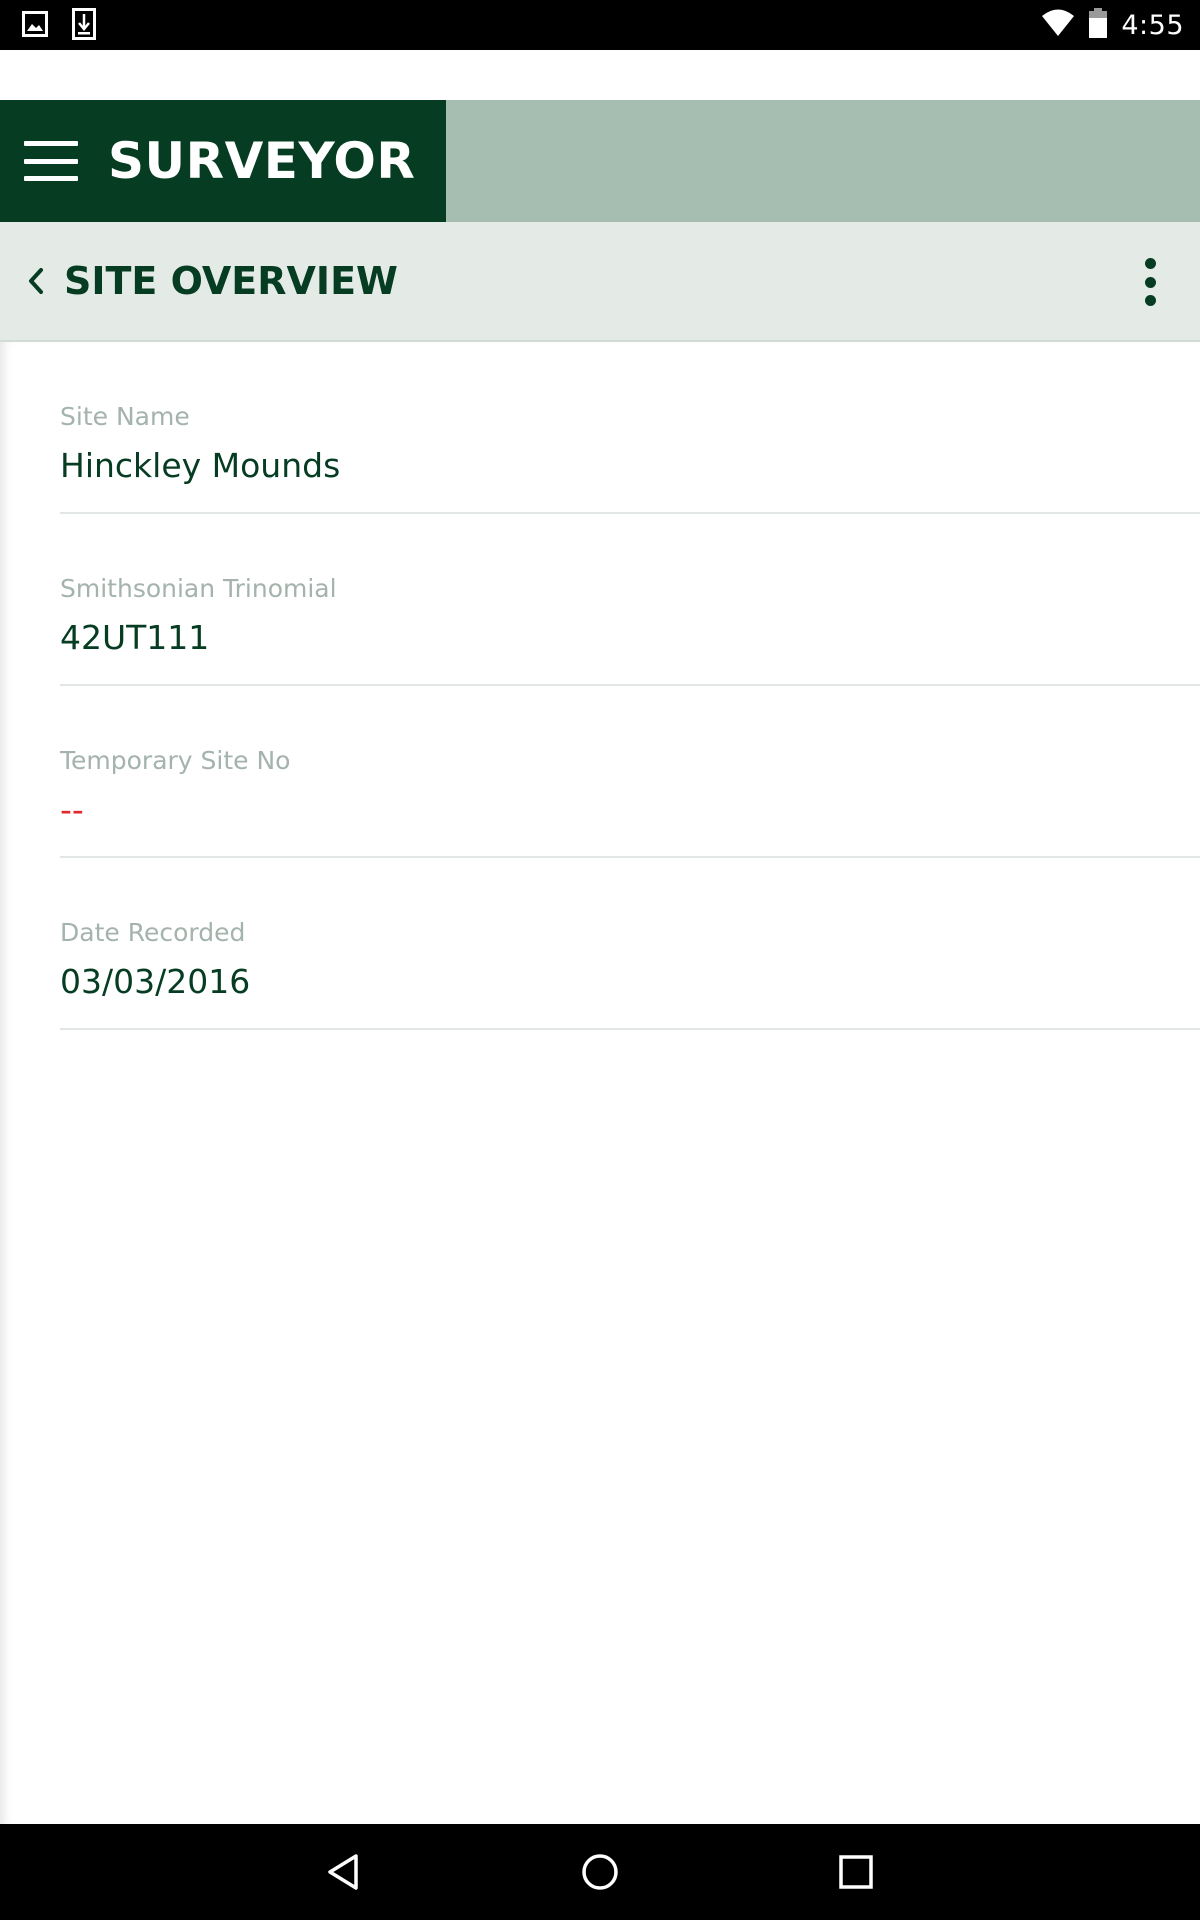 Image resolution: width=1200 pixels, height=1920 pixels. I want to click on app-bar-brand: SURVEYOR, so click(223, 161).